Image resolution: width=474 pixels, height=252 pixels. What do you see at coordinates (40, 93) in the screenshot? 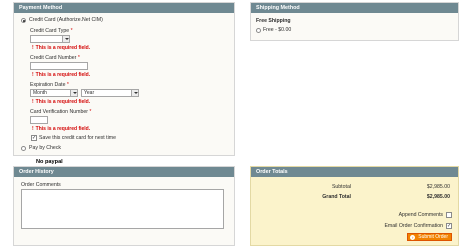
I see `exp-month-value: Month` at bounding box center [40, 93].